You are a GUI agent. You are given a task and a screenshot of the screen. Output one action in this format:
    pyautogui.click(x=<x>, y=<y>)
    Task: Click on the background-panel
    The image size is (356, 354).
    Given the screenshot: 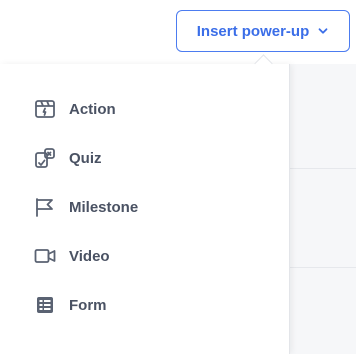 What is the action you would take?
    pyautogui.click(x=323, y=202)
    